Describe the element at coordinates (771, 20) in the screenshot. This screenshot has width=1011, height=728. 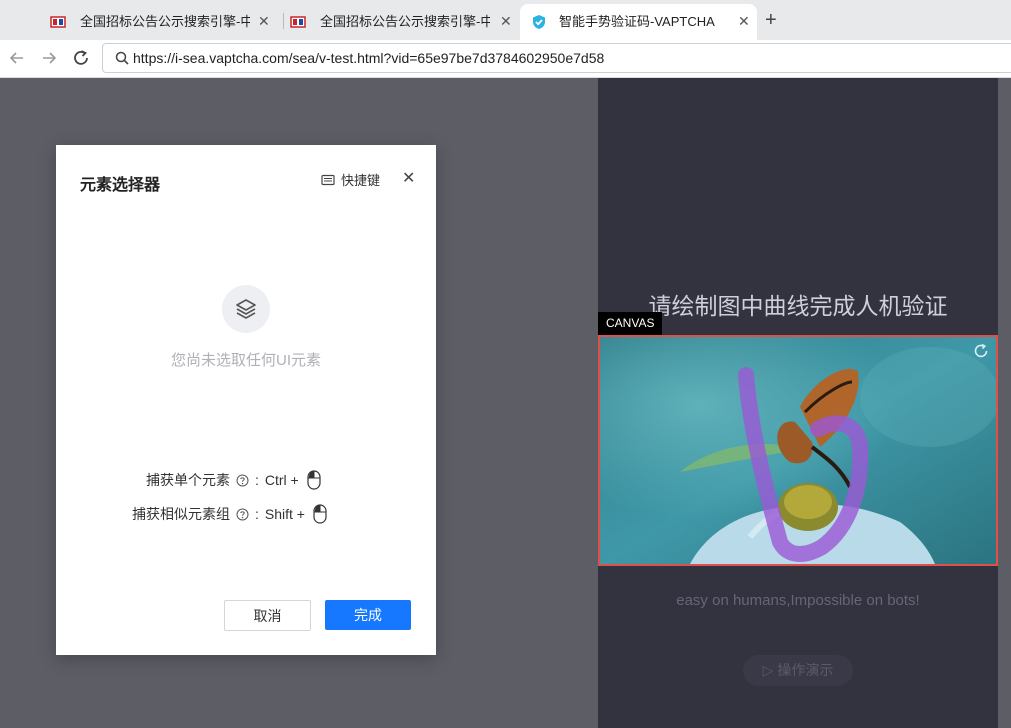
I see `new-tab-button: +` at that location.